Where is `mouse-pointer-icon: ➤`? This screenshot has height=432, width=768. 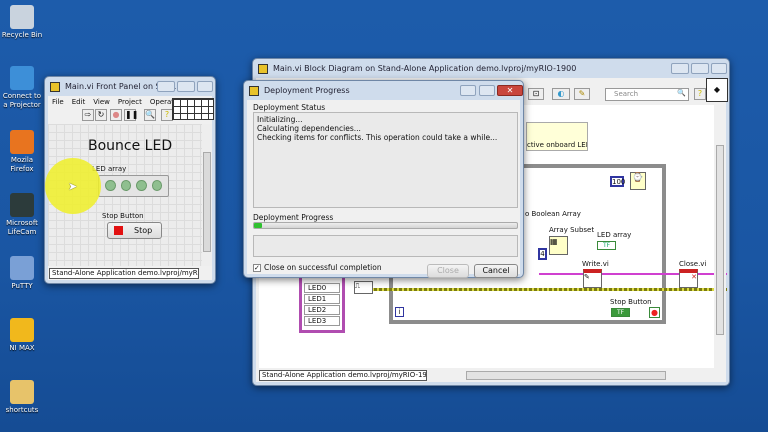 mouse-pointer-icon: ➤ is located at coordinates (73, 186).